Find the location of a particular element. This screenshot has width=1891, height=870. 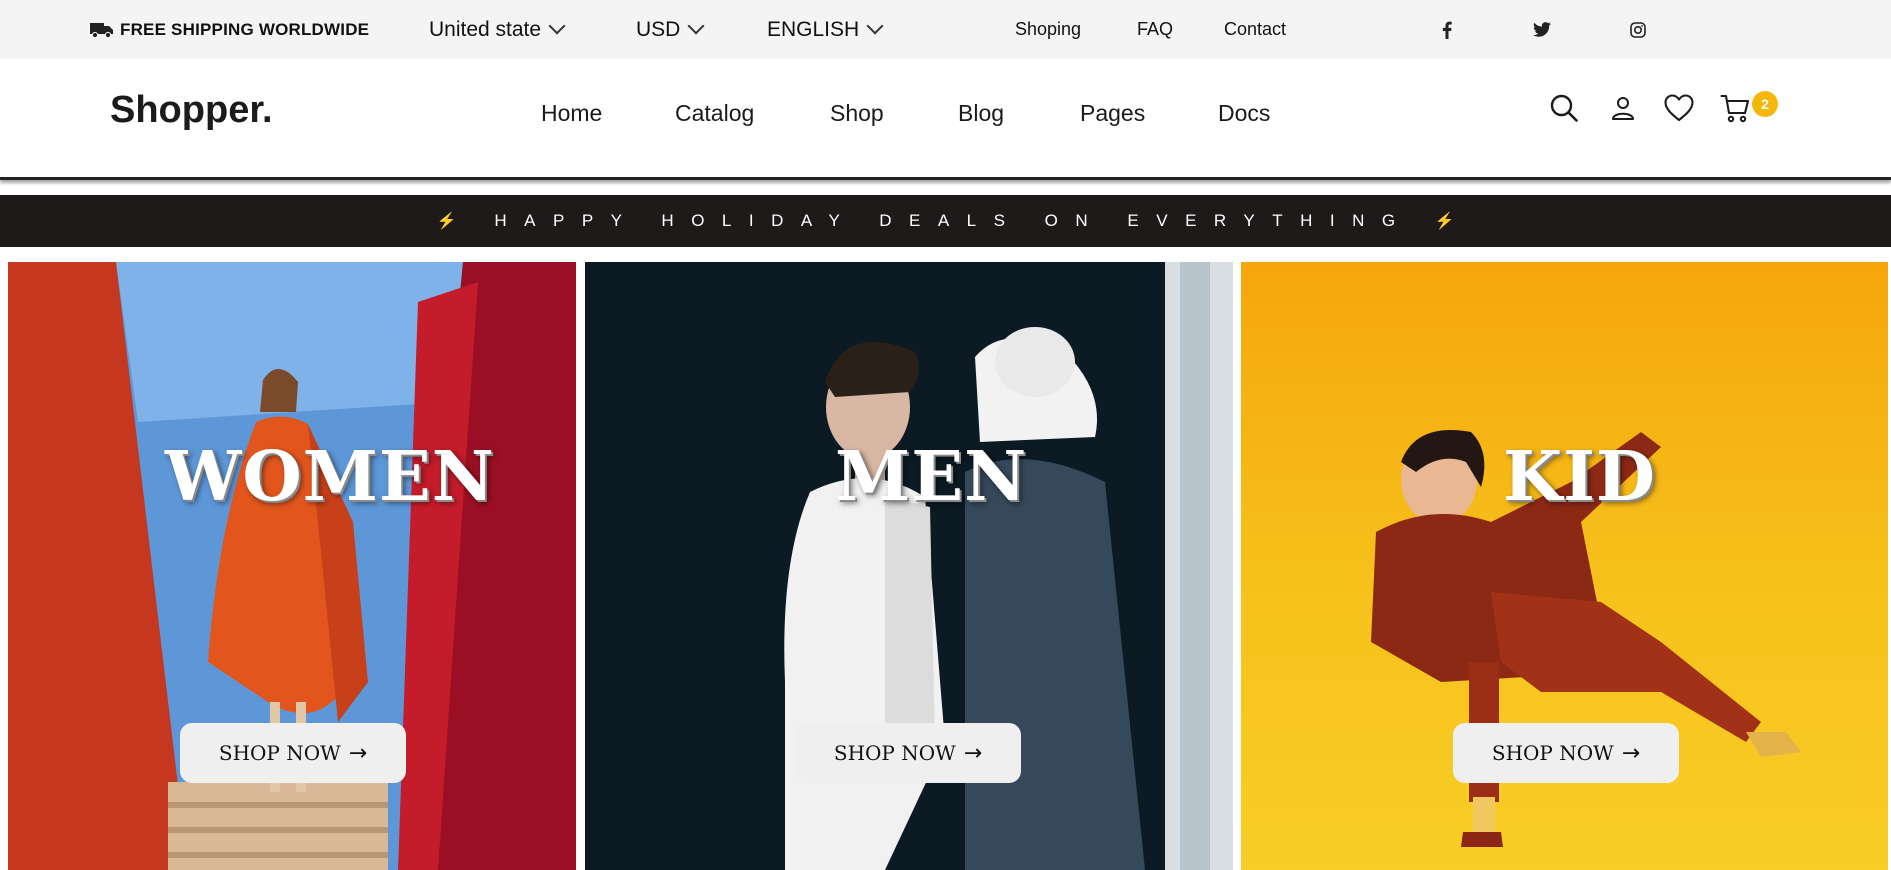

promo-banner: ⚡ HAPPY HOLIDAY DEALS ON EVERYTHING ⚡ is located at coordinates (945, 221).